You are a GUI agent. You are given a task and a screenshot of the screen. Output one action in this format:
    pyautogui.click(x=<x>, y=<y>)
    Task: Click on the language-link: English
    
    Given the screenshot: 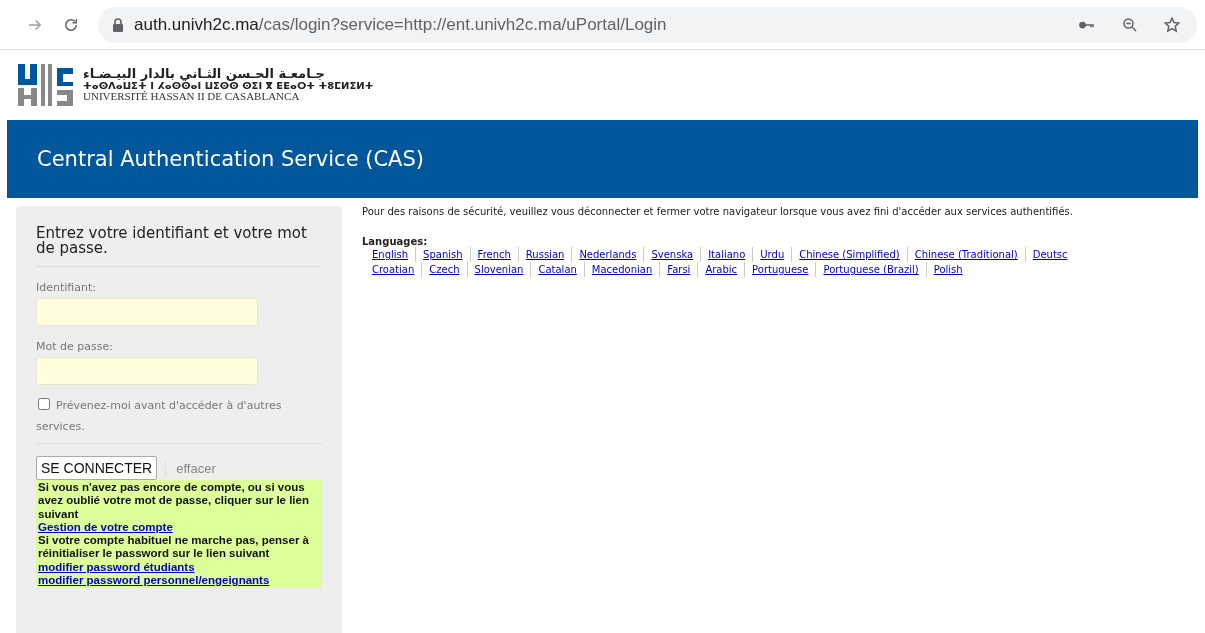 What is the action you would take?
    pyautogui.click(x=394, y=254)
    